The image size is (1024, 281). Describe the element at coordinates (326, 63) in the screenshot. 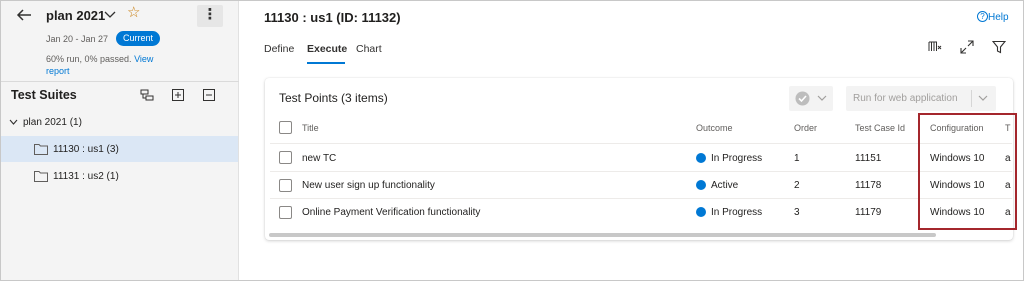

I see `active-tab-indicator` at that location.